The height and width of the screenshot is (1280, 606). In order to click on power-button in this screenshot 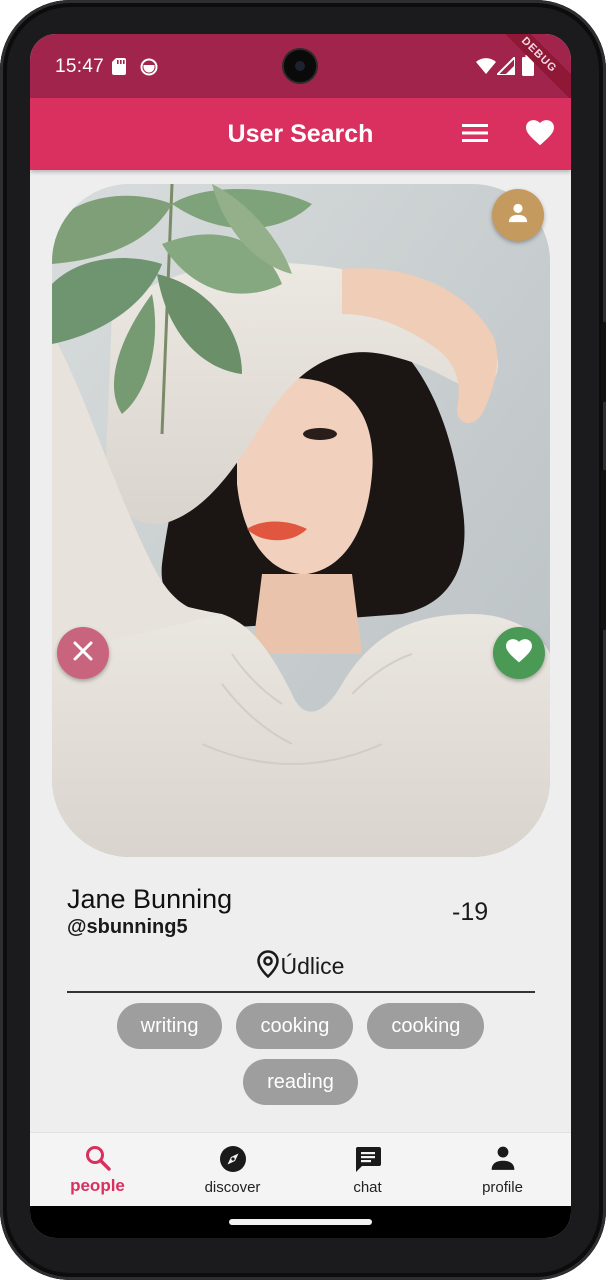, I will do `click(603, 362)`.